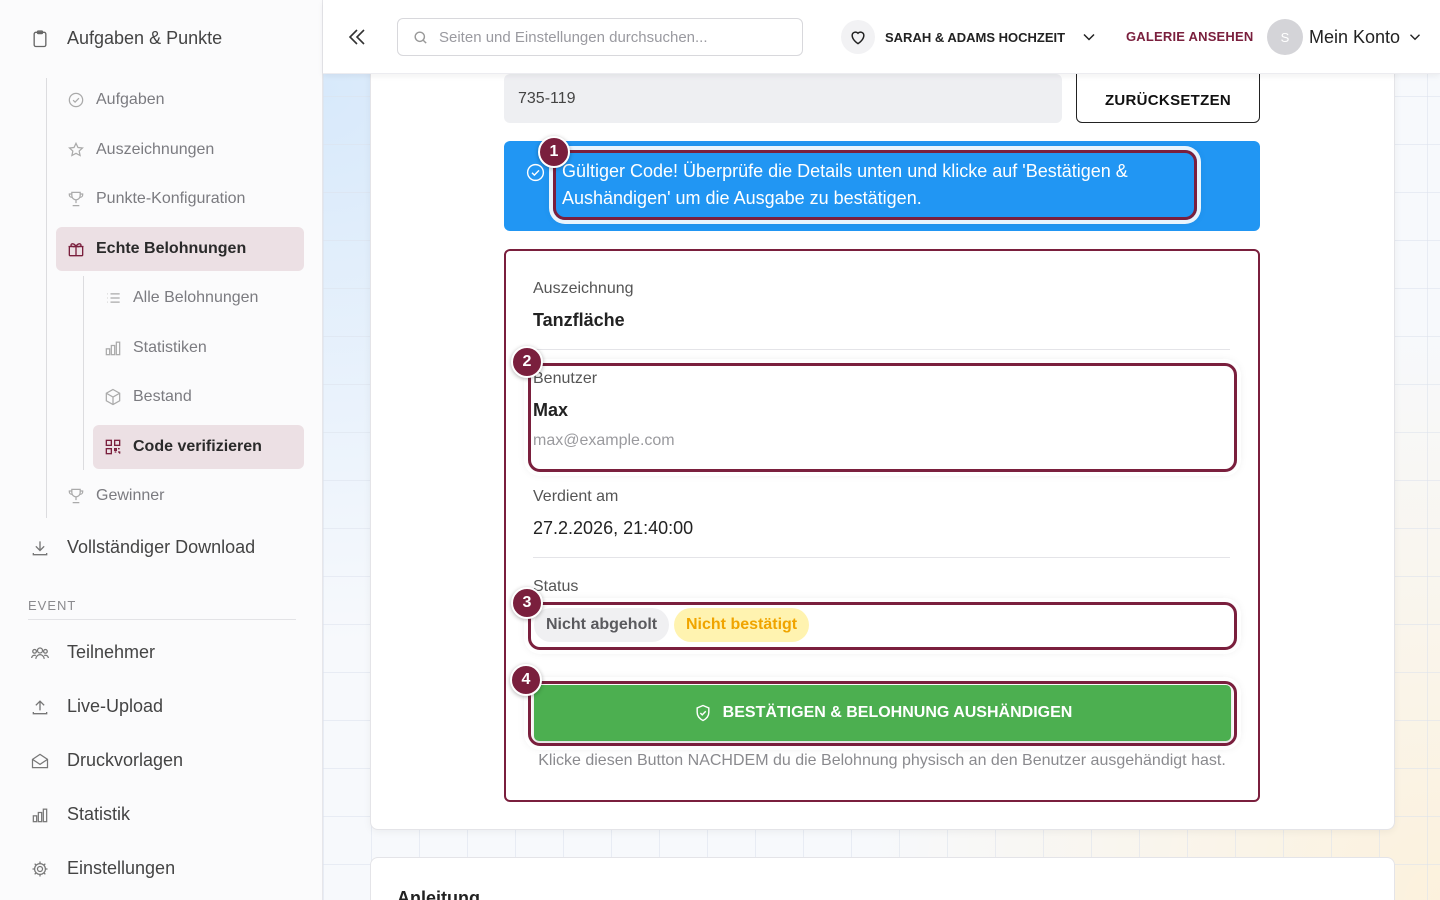 Image resolution: width=1440 pixels, height=900 pixels. I want to click on envelope-icon, so click(40, 761).